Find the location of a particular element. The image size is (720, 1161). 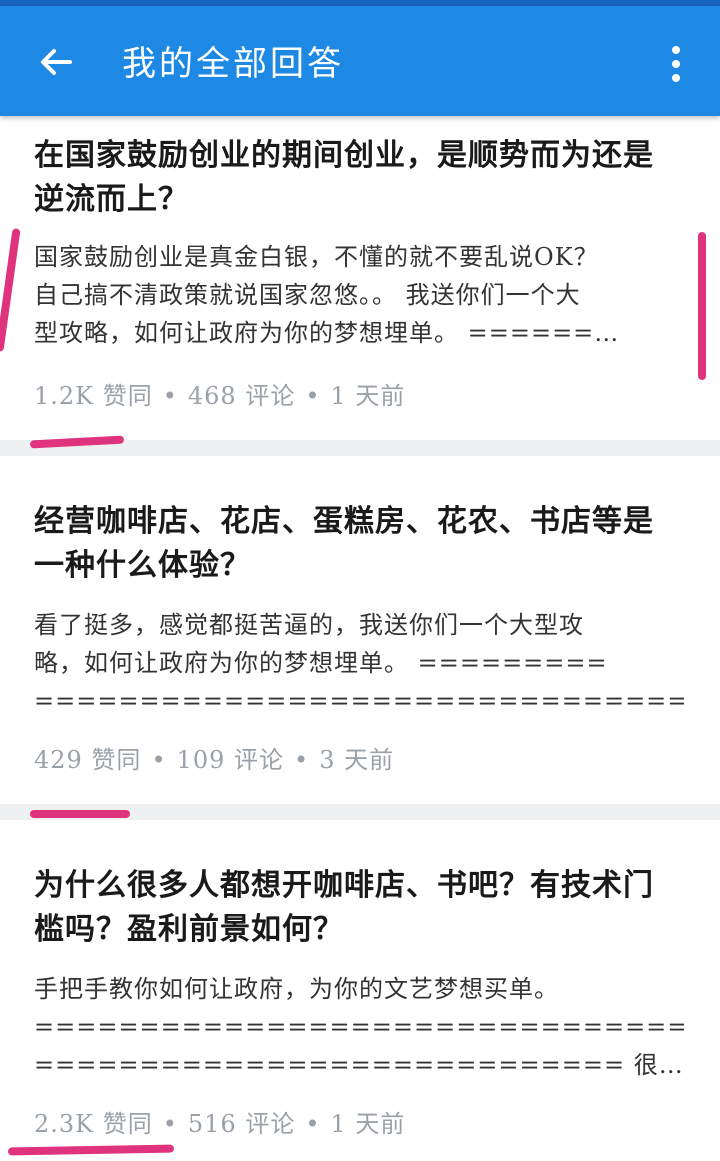

comment-count: 468 评论 is located at coordinates (241, 396).